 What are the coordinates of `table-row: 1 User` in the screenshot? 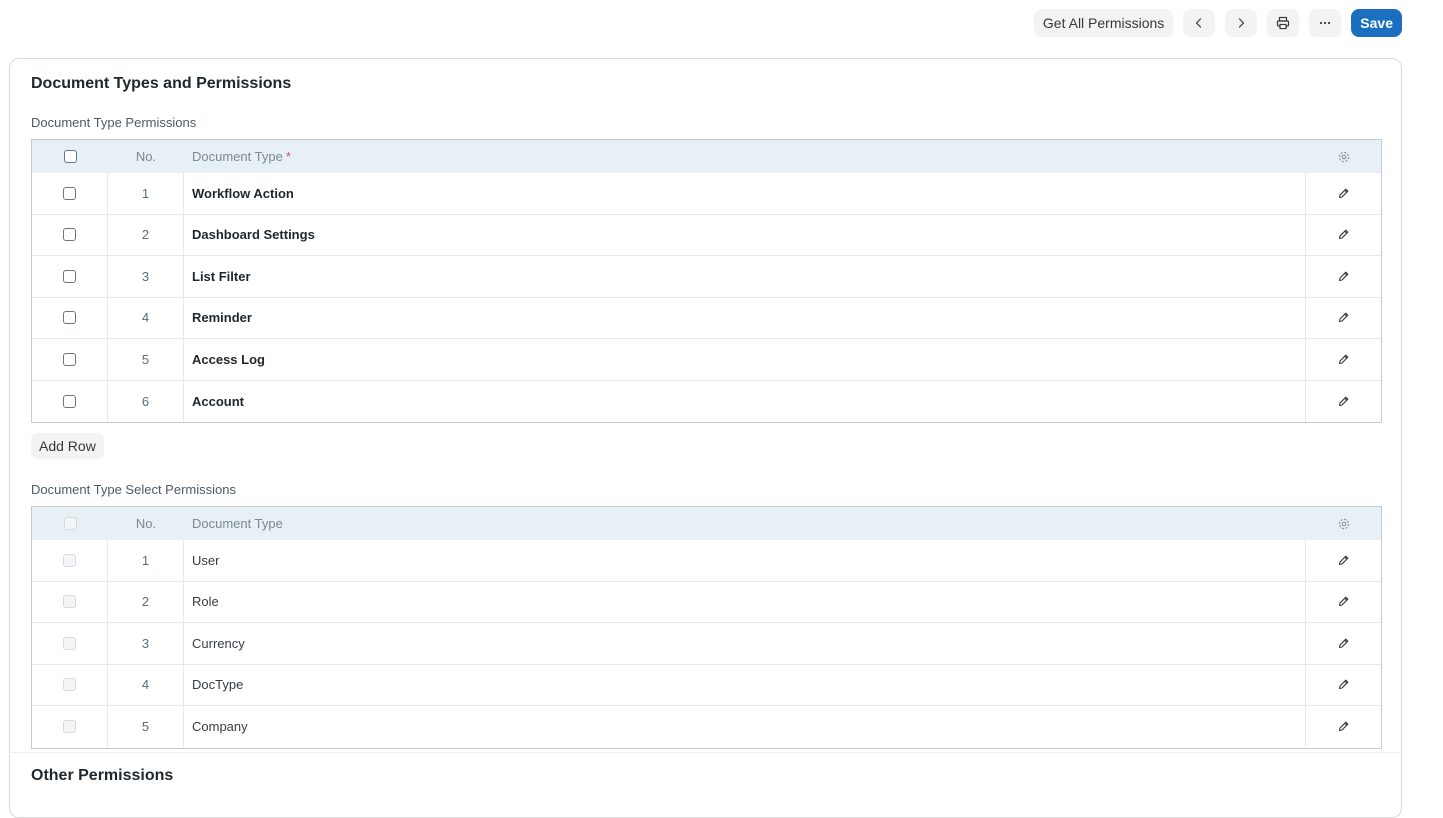 It's located at (706, 561).